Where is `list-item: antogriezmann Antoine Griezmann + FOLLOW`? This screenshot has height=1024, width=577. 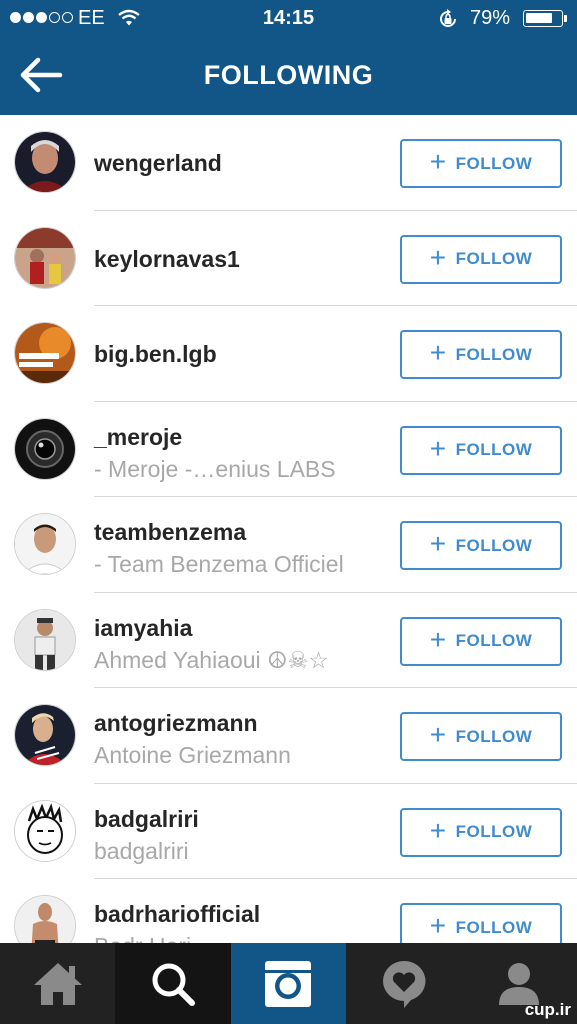 list-item: antogriezmann Antoine Griezmann + FOLLOW is located at coordinates (288, 736).